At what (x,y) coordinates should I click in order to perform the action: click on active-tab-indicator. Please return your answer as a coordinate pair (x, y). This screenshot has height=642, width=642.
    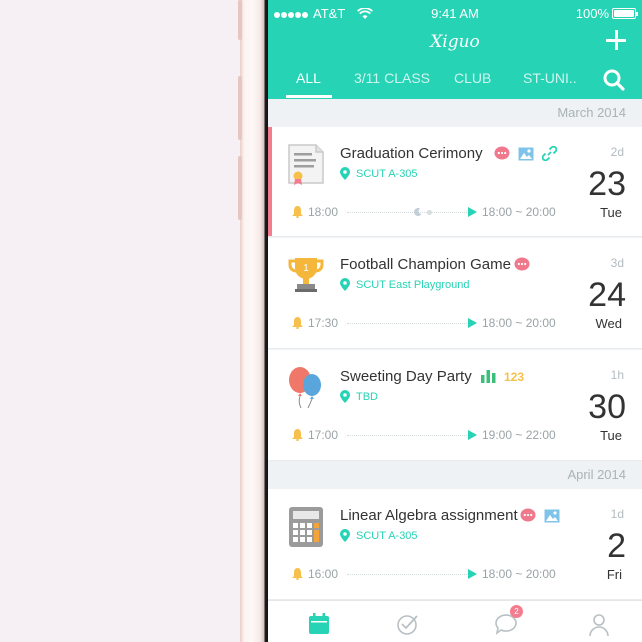
    Looking at the image, I should click on (309, 96).